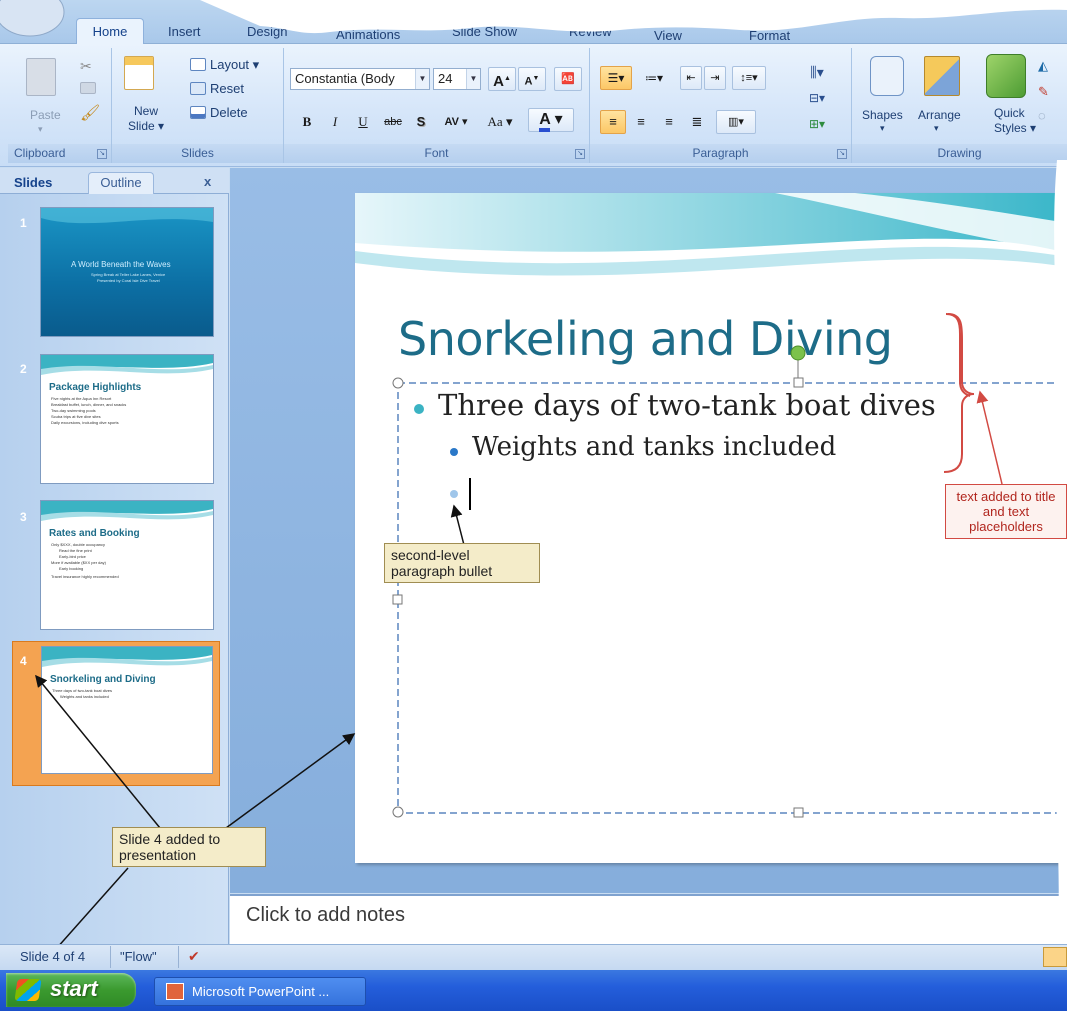 This screenshot has width=1067, height=1011. What do you see at coordinates (462, 563) in the screenshot?
I see `callout-second-level-bullet: second-level paragraph bullet` at bounding box center [462, 563].